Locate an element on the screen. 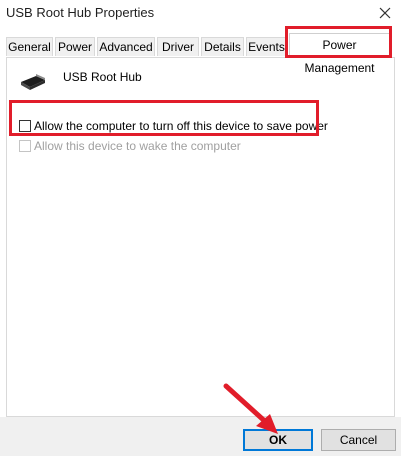 This screenshot has height=456, width=401. close-button is located at coordinates (385, 13).